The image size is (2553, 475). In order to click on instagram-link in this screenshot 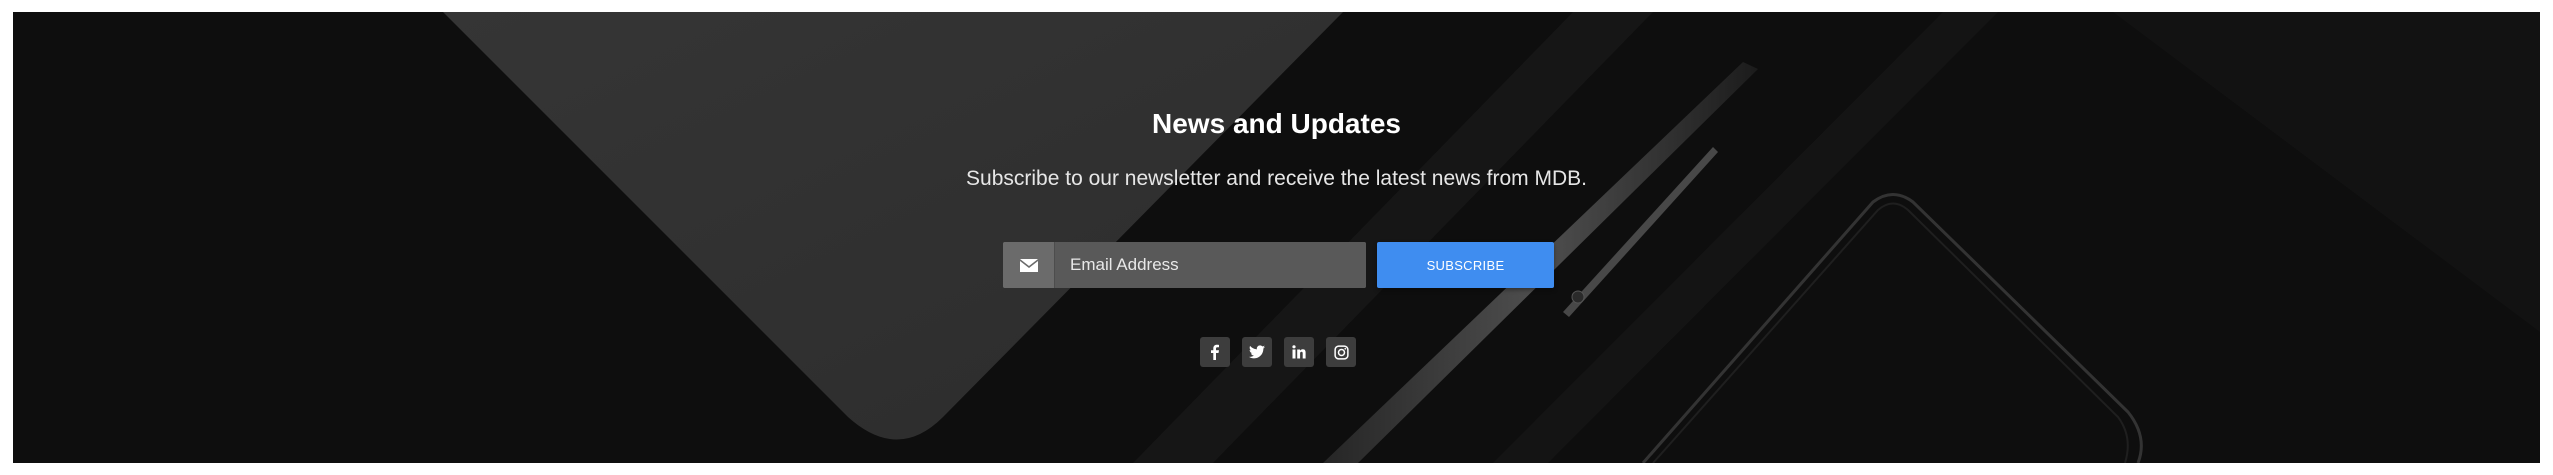, I will do `click(1341, 352)`.